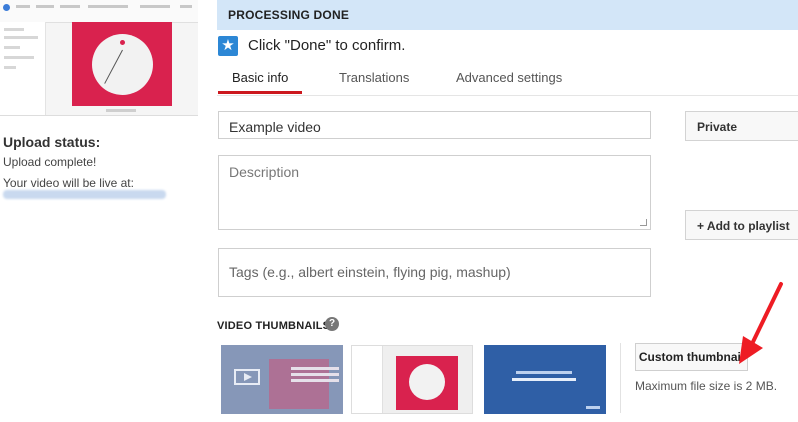  Describe the element at coordinates (6, 7) in the screenshot. I see `app-logo-icon` at that location.